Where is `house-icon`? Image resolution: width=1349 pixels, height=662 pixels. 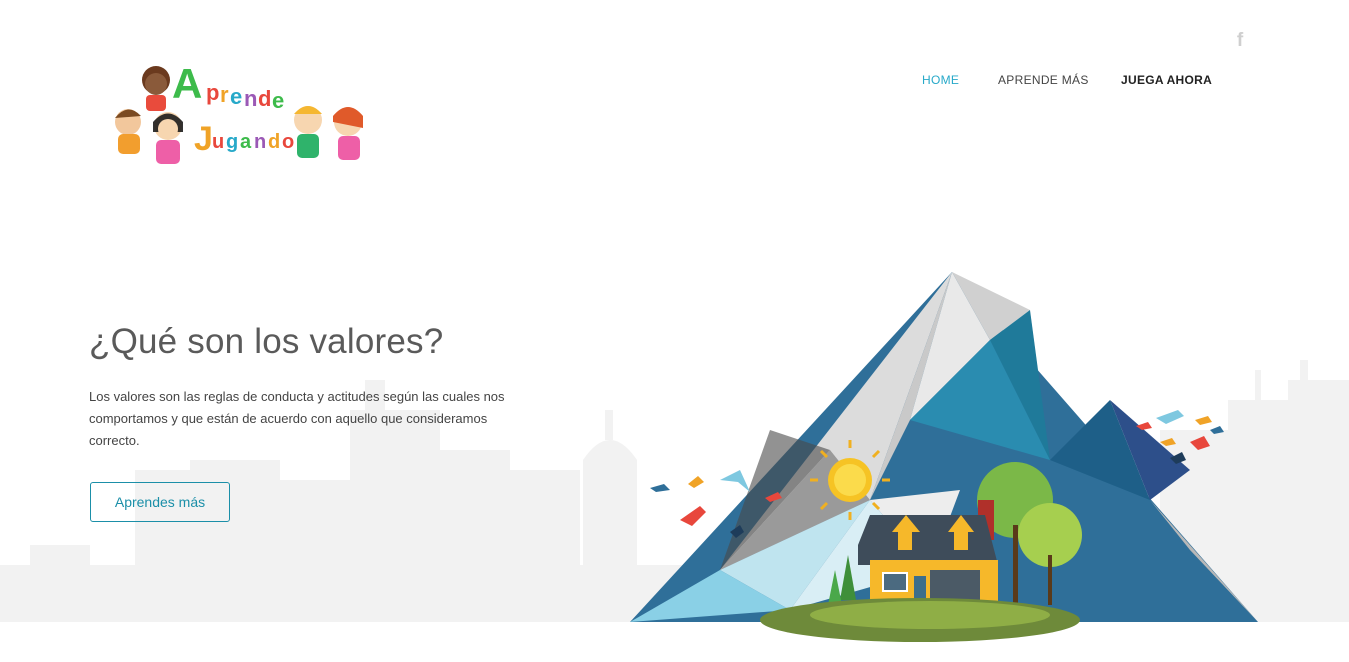
house-icon is located at coordinates (928, 554).